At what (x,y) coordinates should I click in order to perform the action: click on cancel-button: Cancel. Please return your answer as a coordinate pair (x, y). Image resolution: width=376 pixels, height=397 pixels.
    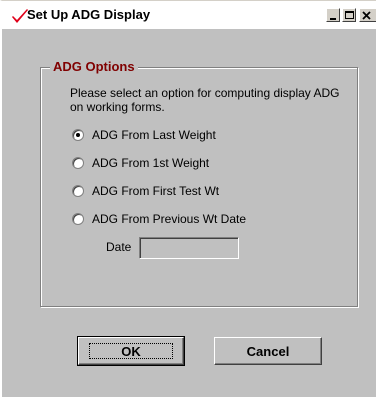
    Looking at the image, I should click on (268, 351).